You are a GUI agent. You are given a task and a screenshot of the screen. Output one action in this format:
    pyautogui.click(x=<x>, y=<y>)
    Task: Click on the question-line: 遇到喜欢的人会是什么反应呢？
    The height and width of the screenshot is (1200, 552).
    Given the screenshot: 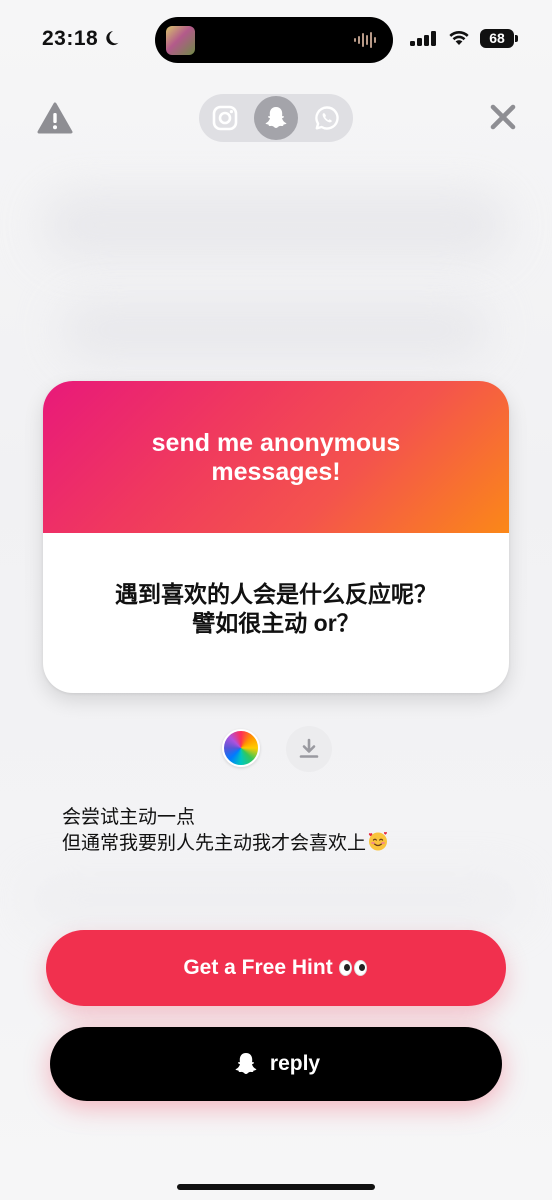 What is the action you would take?
    pyautogui.click(x=276, y=594)
    